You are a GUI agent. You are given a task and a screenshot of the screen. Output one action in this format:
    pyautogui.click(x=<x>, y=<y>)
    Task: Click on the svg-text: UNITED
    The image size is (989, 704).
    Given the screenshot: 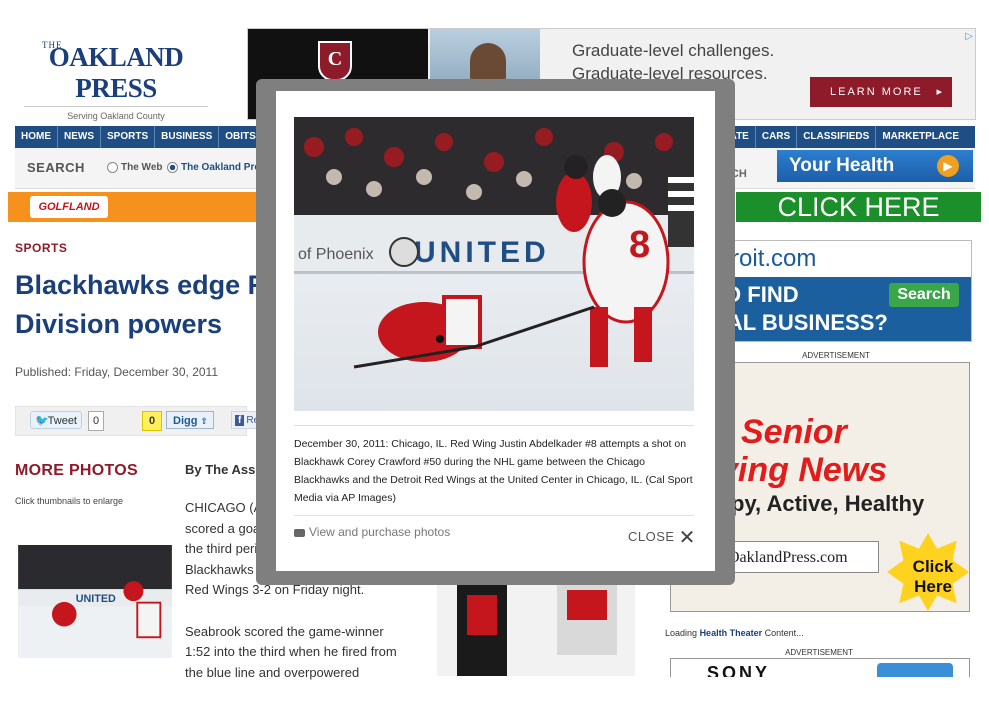 What is the action you would take?
    pyautogui.click(x=96, y=599)
    